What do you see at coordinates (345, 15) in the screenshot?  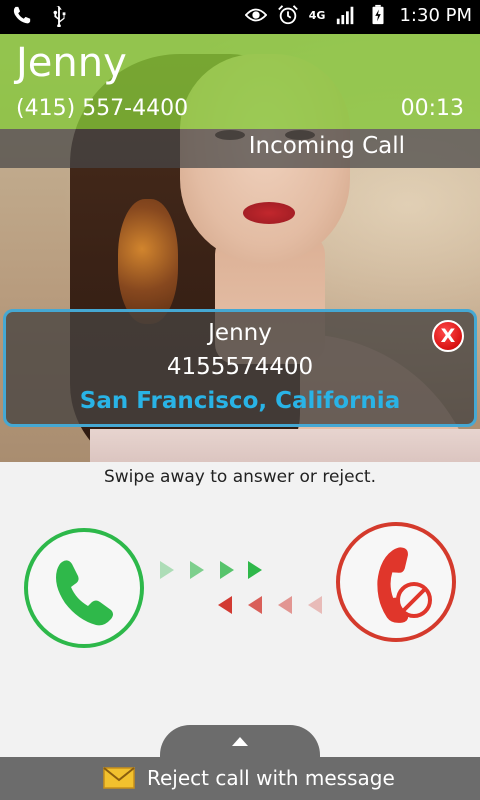 I see `signal-icon` at bounding box center [345, 15].